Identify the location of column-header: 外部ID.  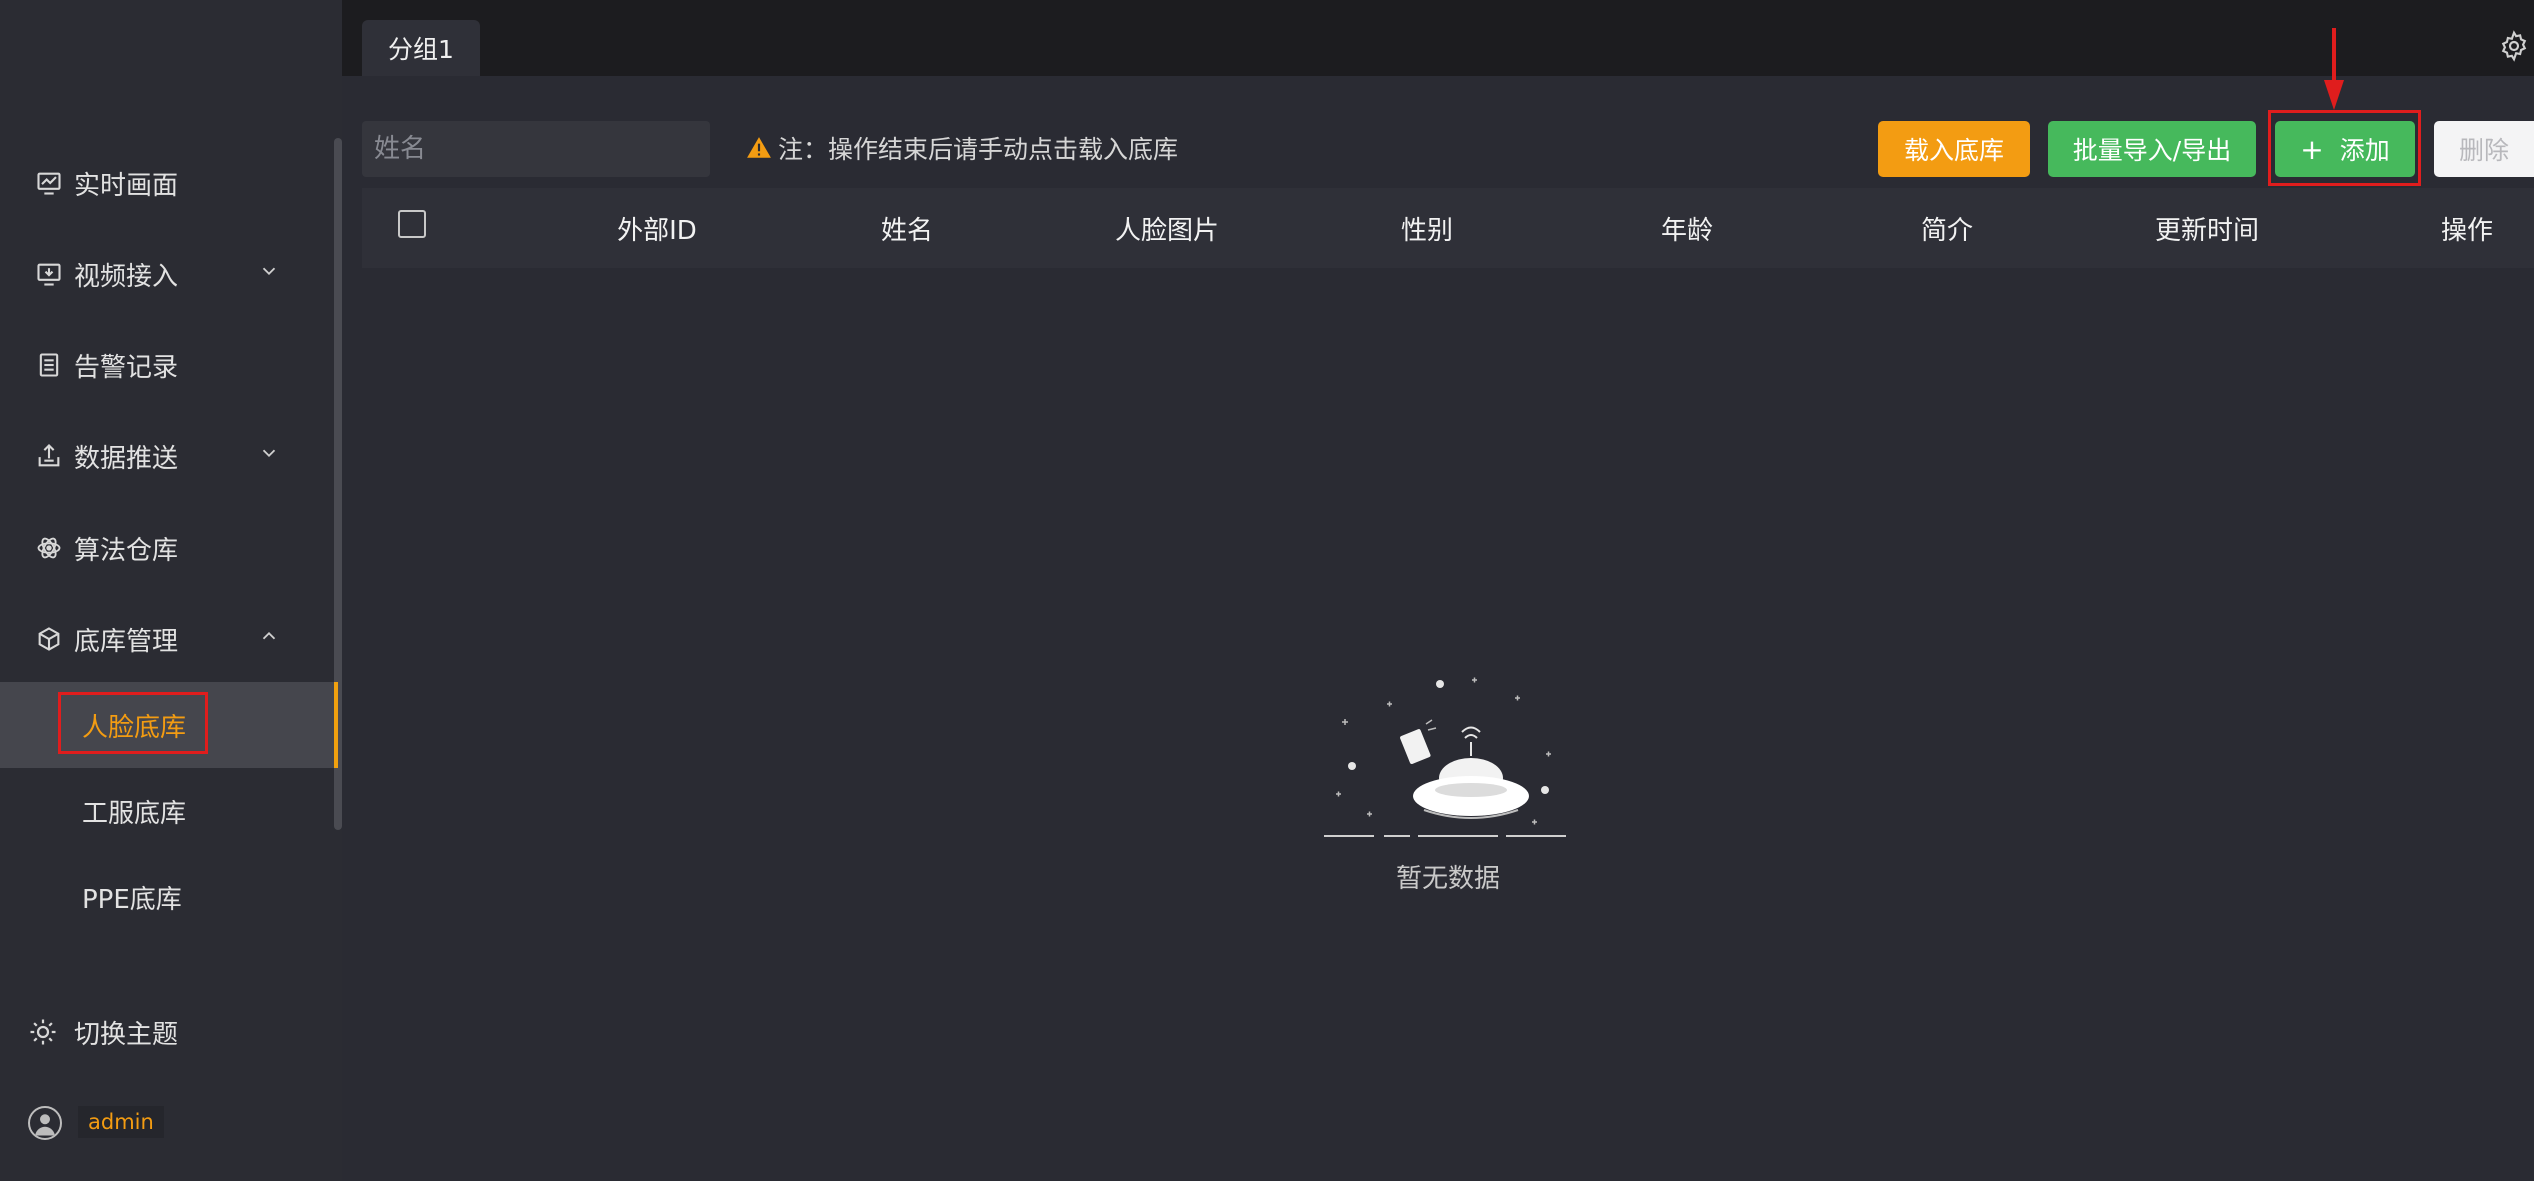
(657, 228).